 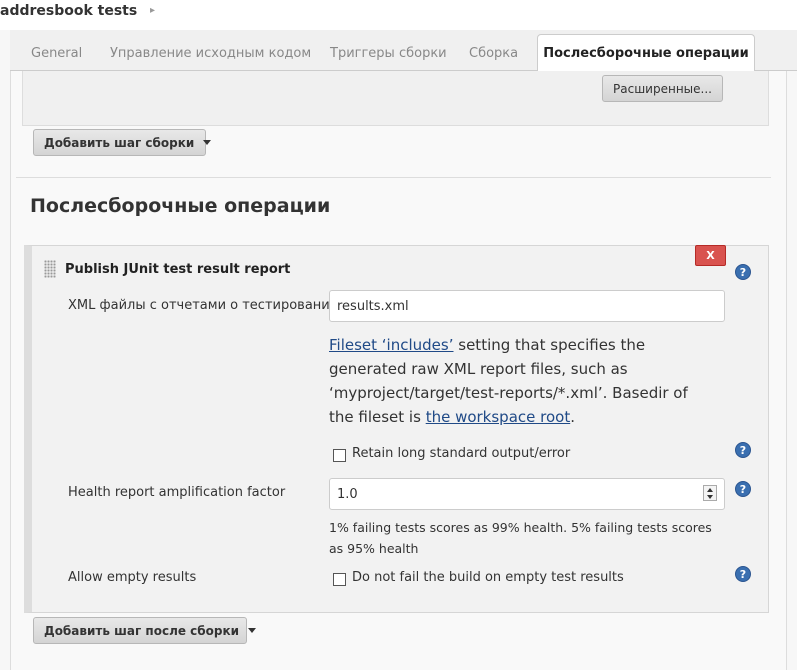 I want to click on section-divider, so click(x=393, y=177).